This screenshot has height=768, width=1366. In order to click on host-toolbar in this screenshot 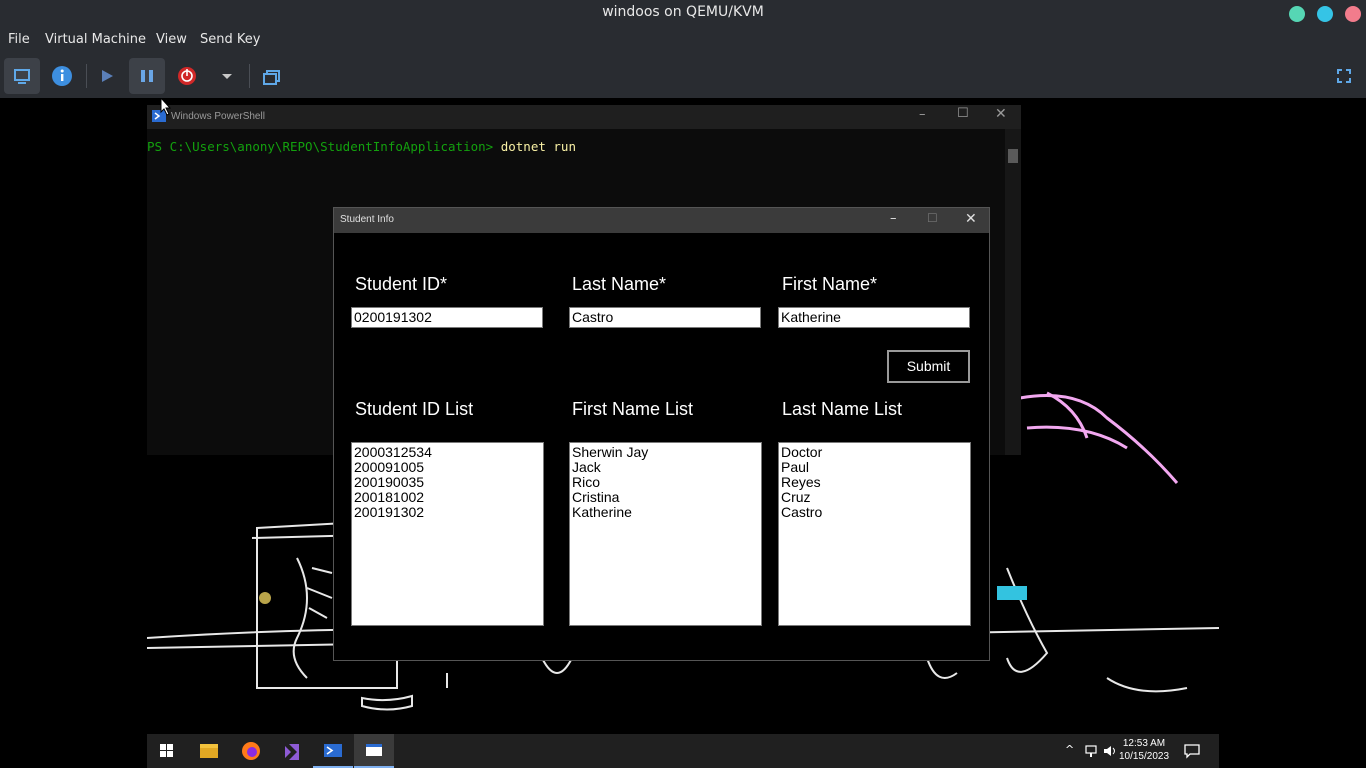, I will do `click(683, 76)`.